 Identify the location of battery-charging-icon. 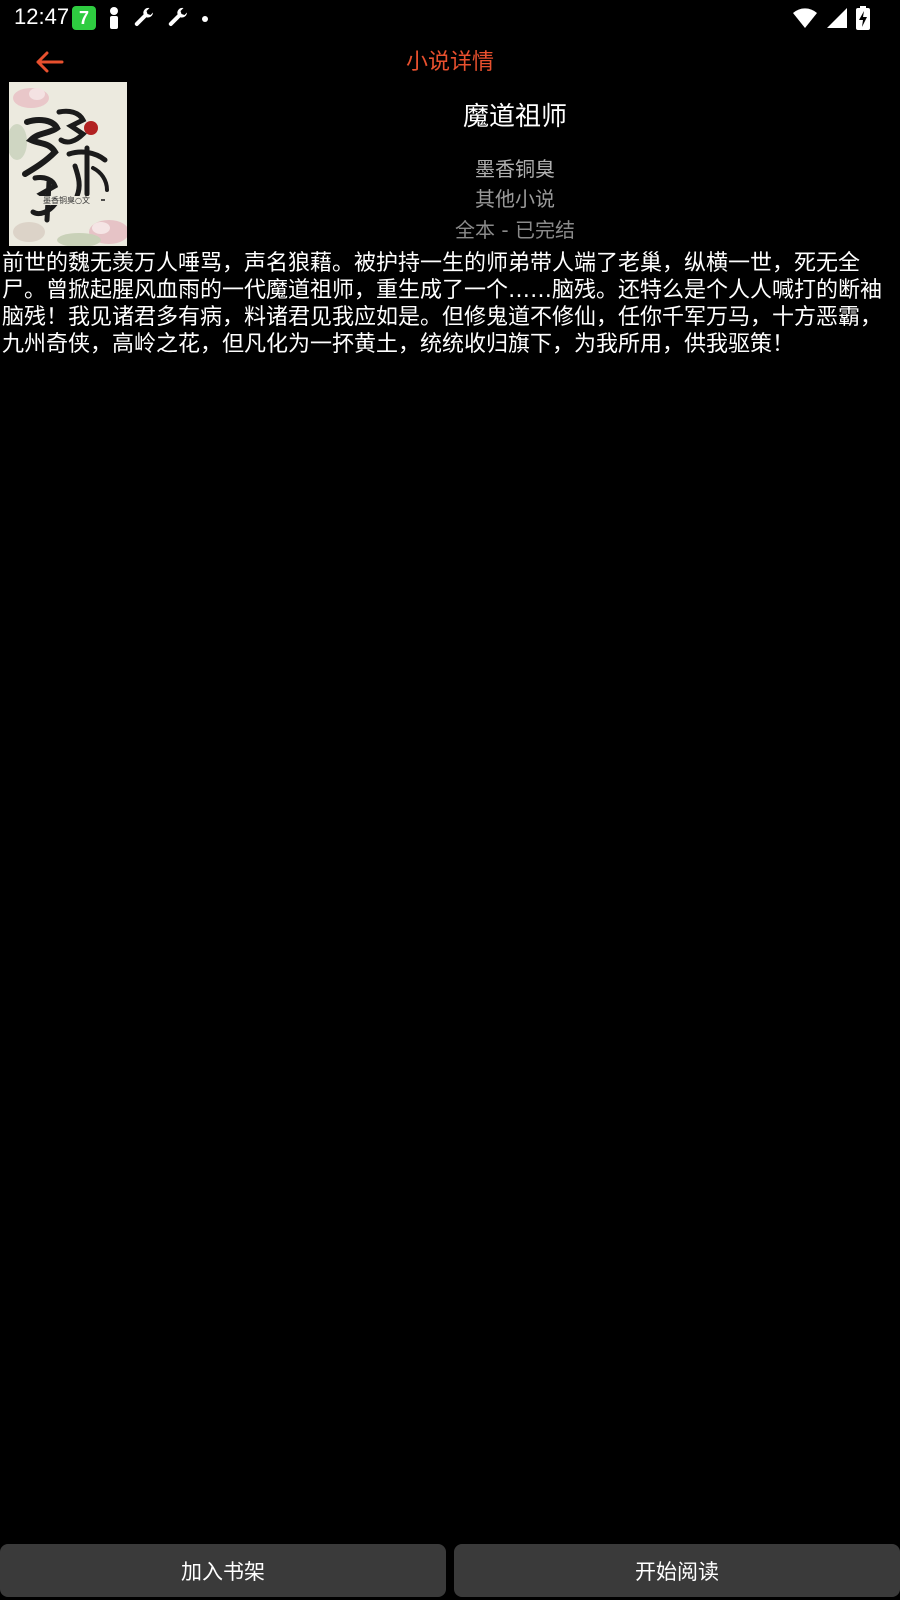
(863, 18).